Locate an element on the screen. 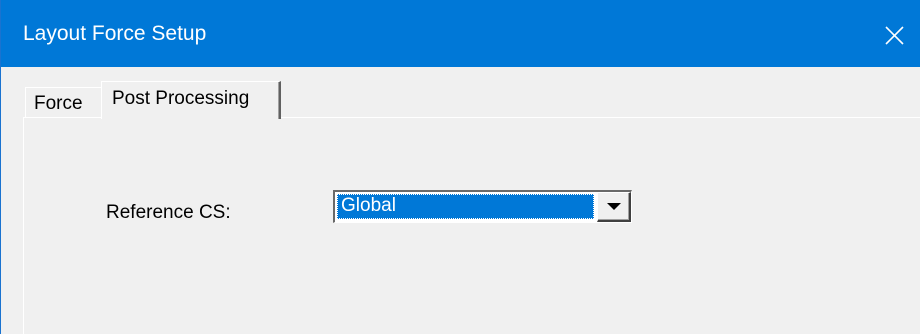  reference-cs-label: Reference CS: is located at coordinates (168, 212).